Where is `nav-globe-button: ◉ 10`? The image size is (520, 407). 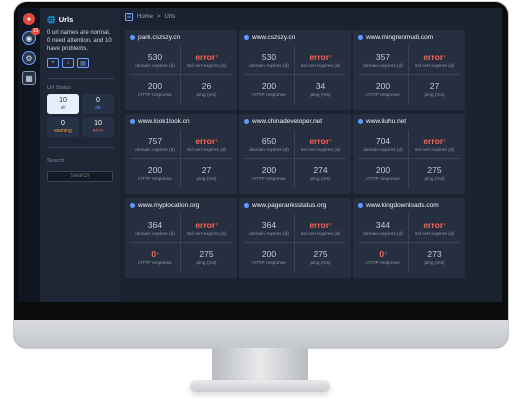 nav-globe-button: ◉ 10 is located at coordinates (31, 36).